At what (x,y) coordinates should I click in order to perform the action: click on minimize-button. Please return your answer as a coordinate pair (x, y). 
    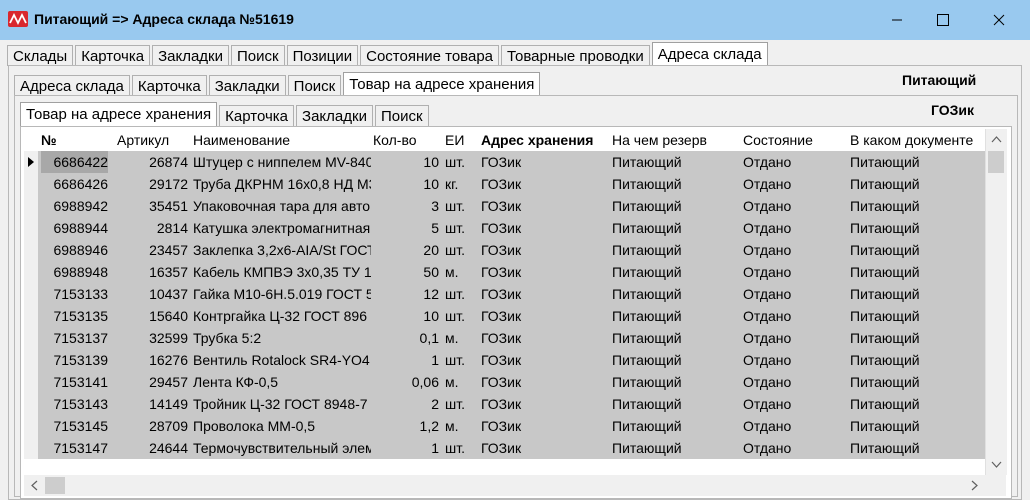
    Looking at the image, I should click on (897, 20).